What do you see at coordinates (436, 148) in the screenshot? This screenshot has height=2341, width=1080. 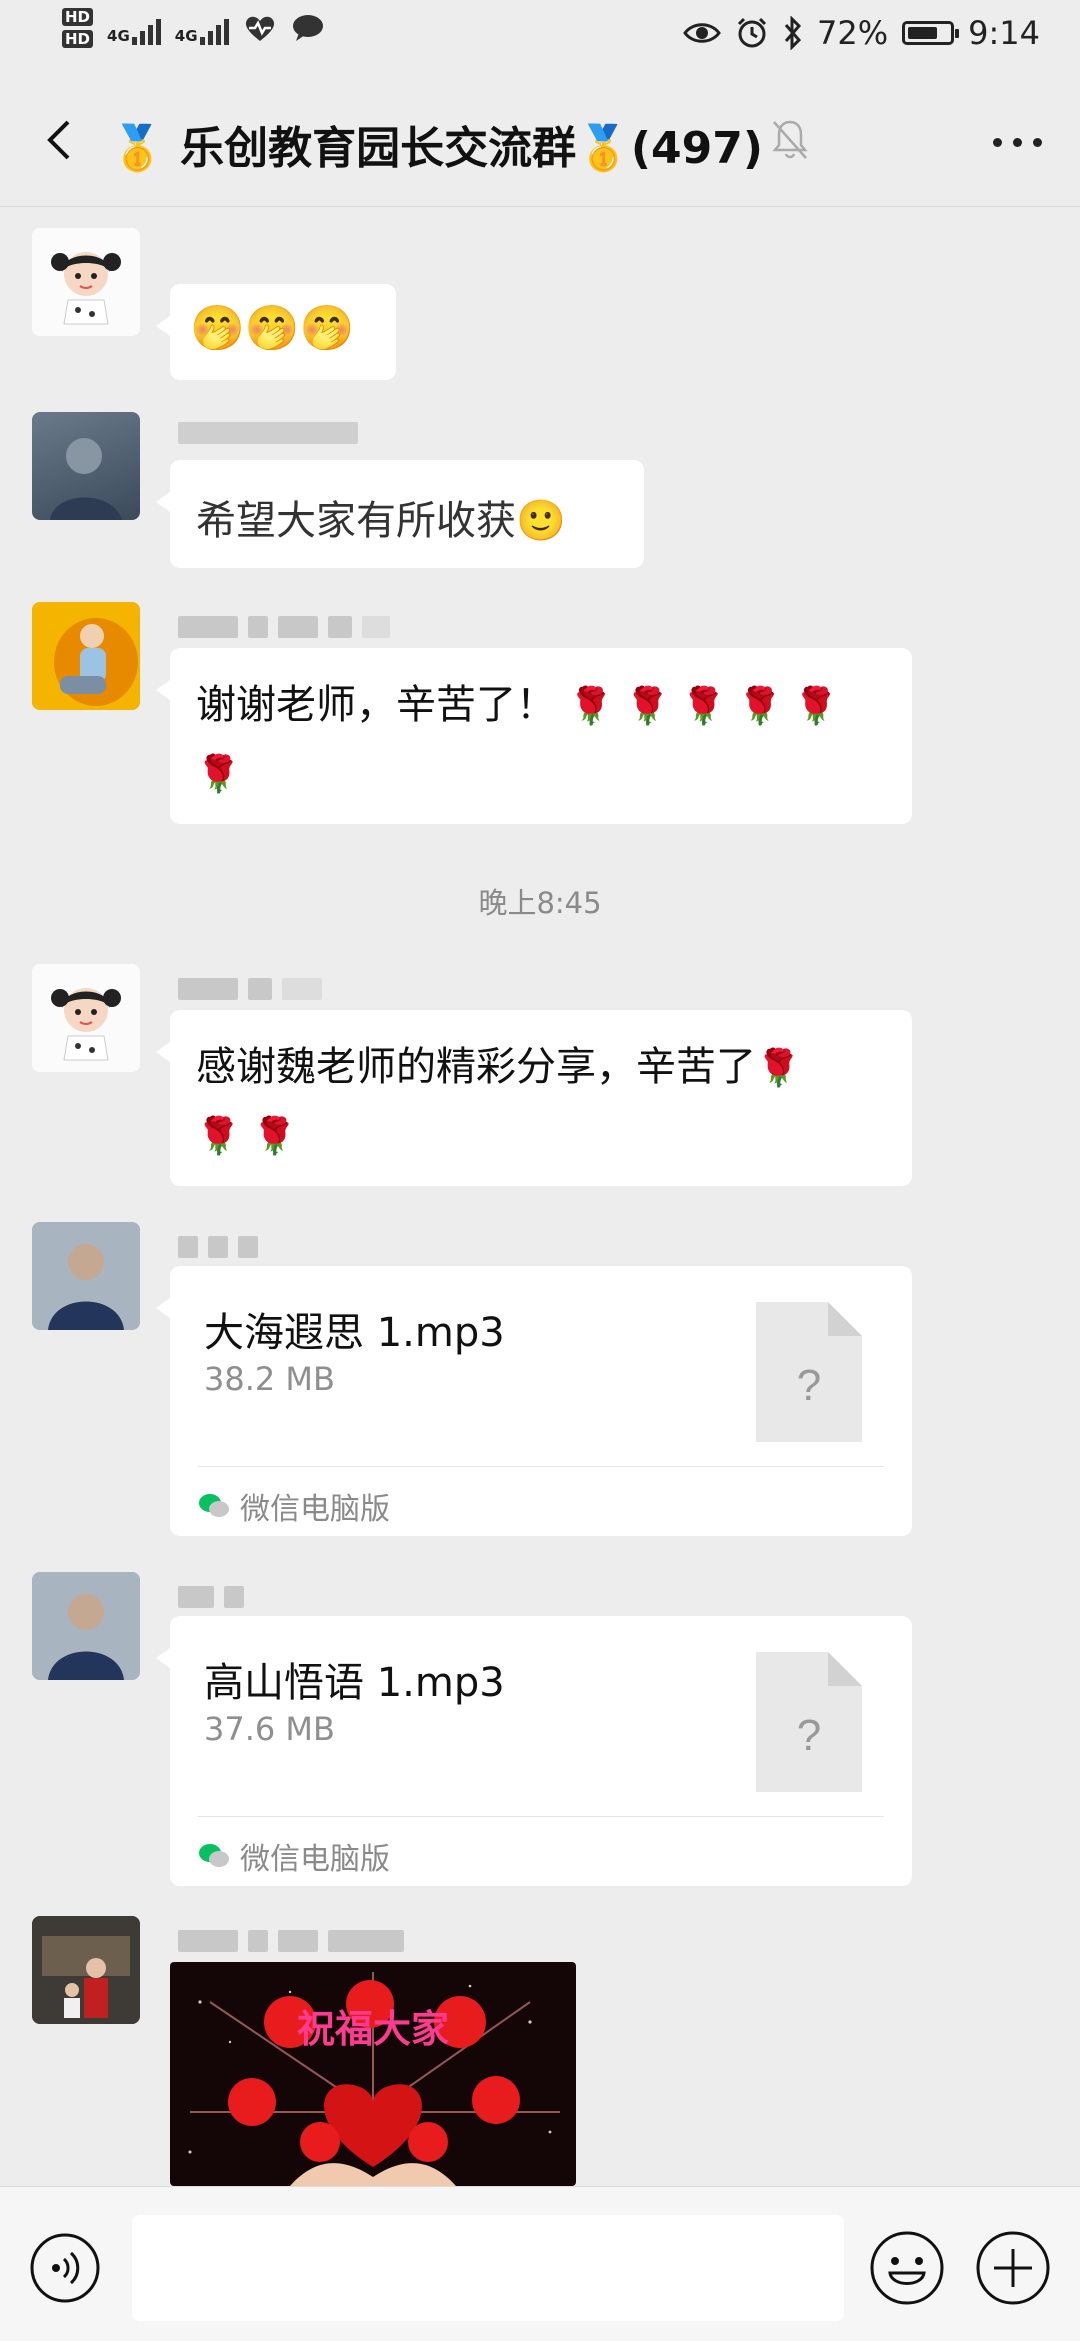 I see `group-title: 🥇 乐创教育园长交流群🥇(497)` at bounding box center [436, 148].